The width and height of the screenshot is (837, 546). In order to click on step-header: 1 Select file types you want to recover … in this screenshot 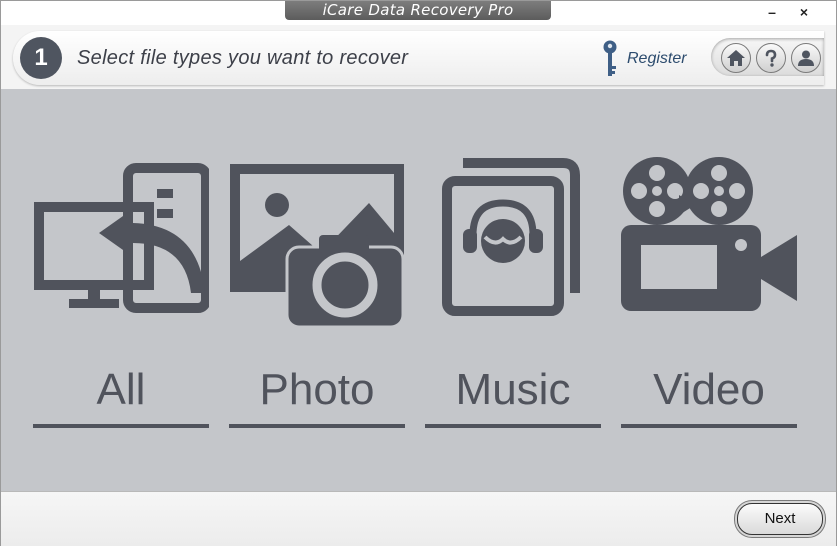, I will do `click(418, 58)`.